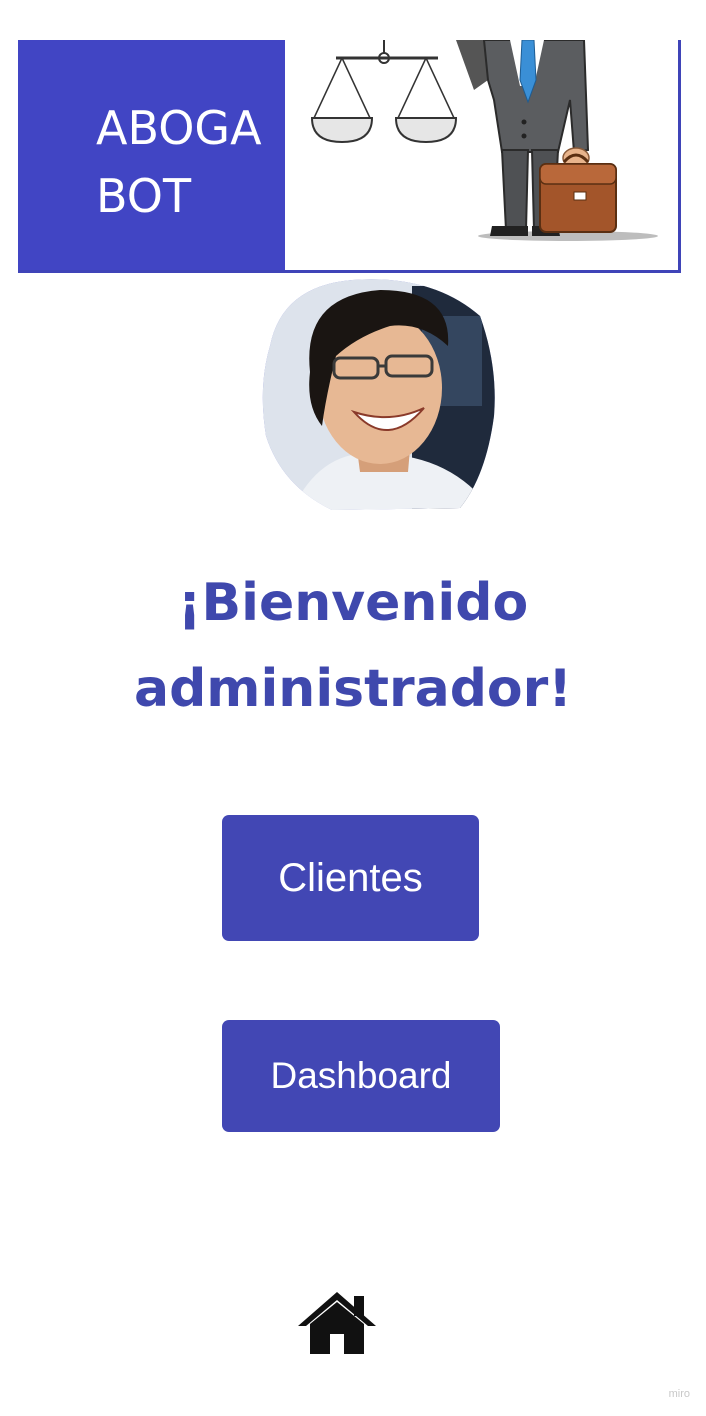 The height and width of the screenshot is (1416, 706). Describe the element at coordinates (144, 196) in the screenshot. I see `logo-line-2: BOT` at that location.